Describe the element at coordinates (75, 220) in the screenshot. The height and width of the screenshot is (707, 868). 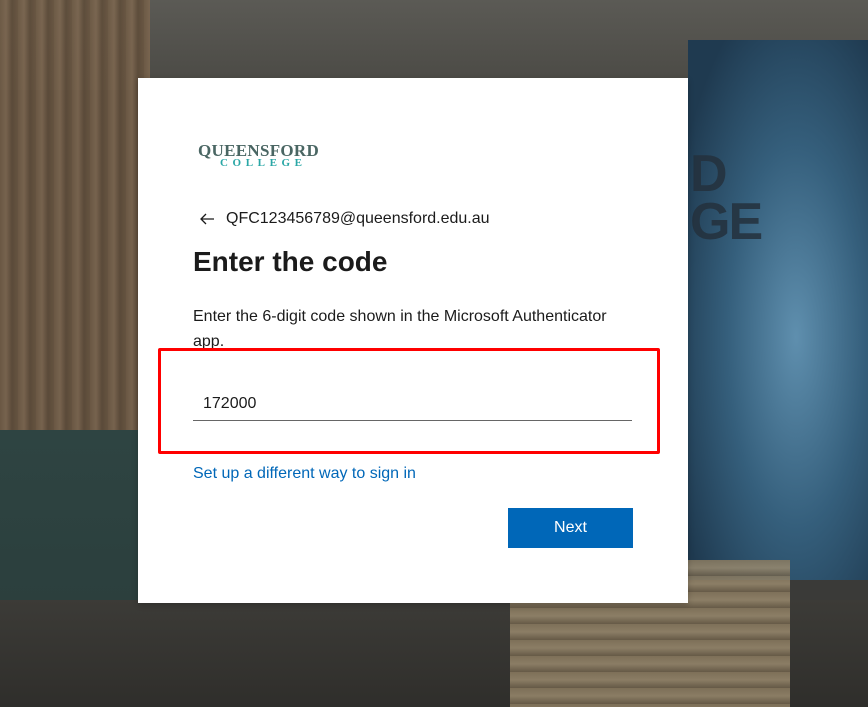
I see `background-wood-panel` at that location.